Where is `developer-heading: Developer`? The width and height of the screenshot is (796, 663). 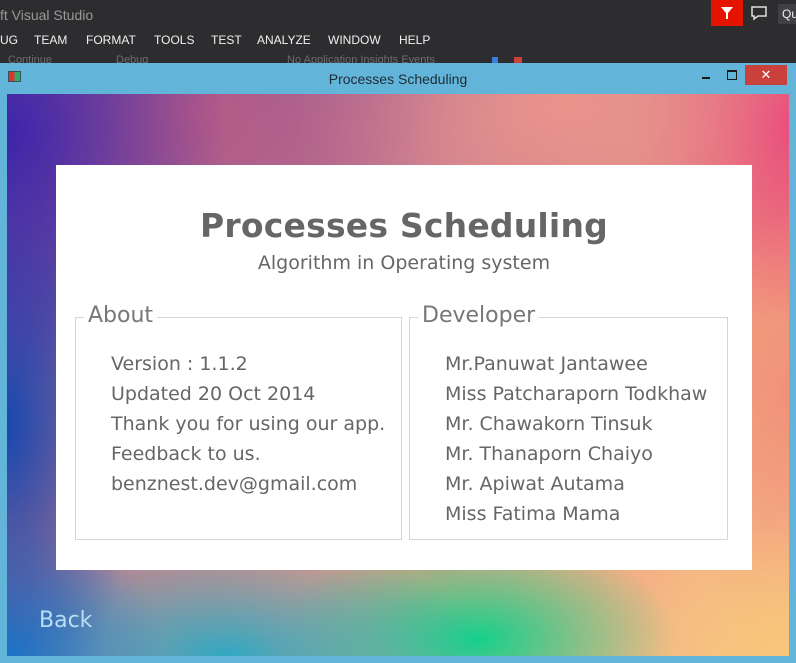
developer-heading: Developer is located at coordinates (479, 316).